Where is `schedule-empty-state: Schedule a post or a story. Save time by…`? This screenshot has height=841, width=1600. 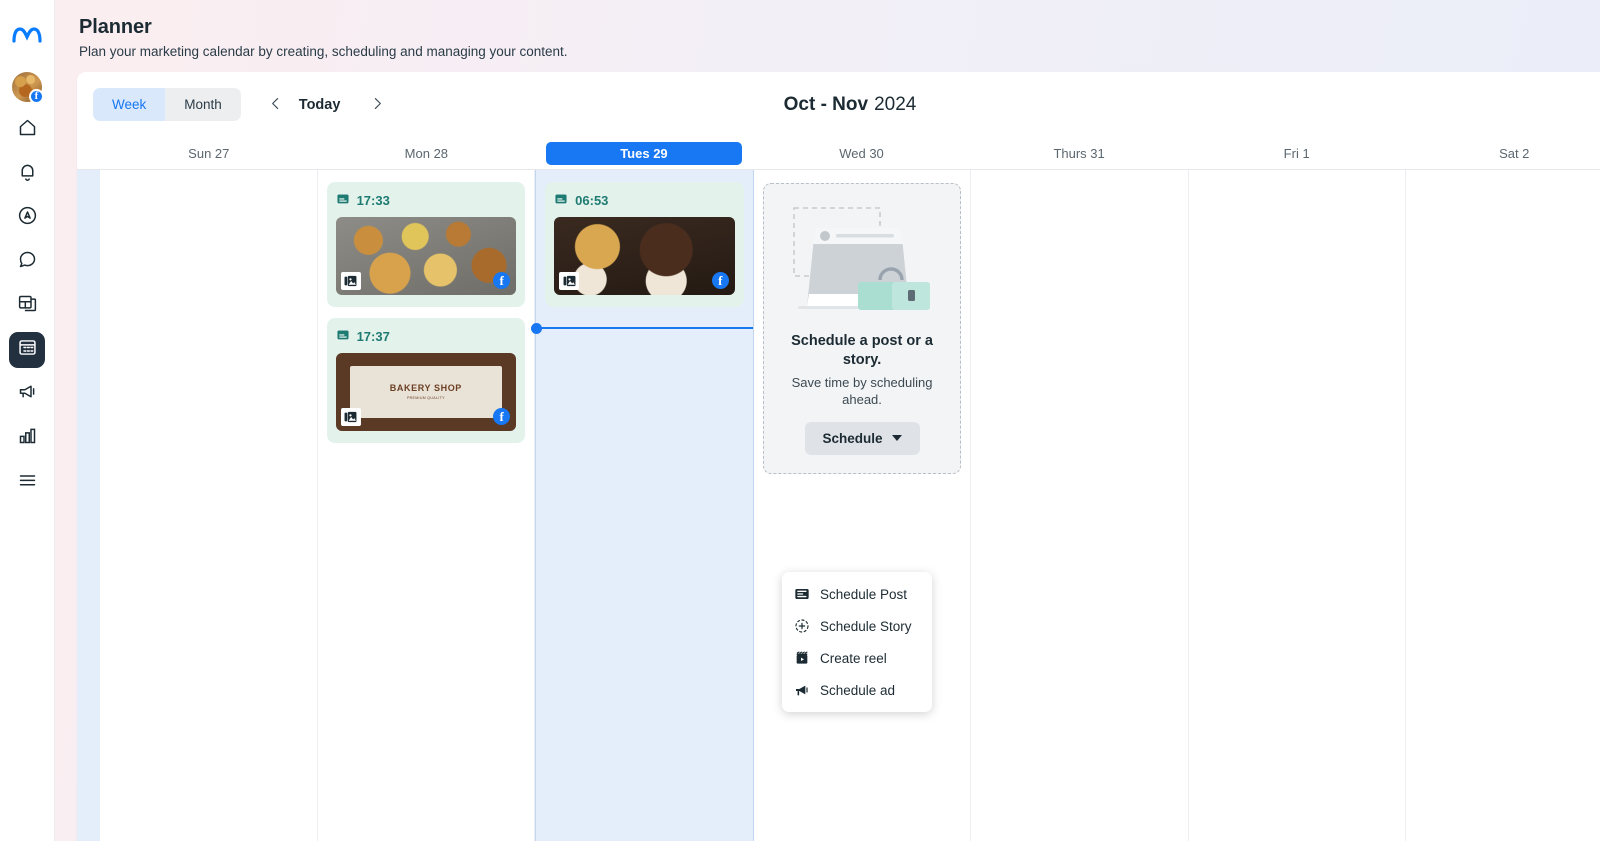
schedule-empty-state: Schedule a post or a story. Save time by… is located at coordinates (862, 328).